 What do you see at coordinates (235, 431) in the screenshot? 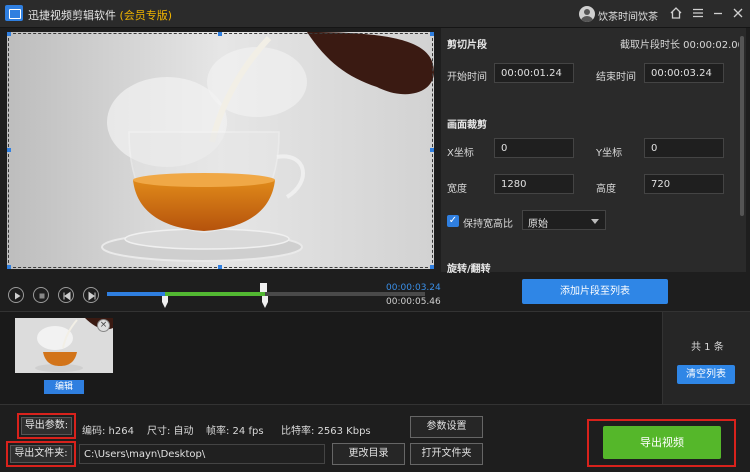
I see `fps-info: 帧率: 24 fps` at bounding box center [235, 431].